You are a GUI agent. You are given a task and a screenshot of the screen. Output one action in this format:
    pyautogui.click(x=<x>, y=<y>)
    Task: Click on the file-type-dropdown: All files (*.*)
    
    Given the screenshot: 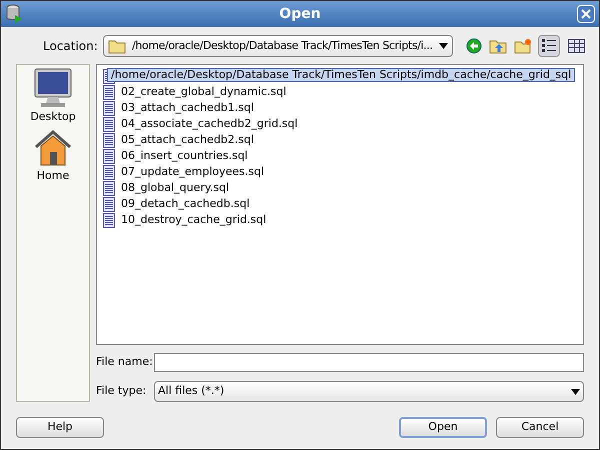 What is the action you would take?
    pyautogui.click(x=369, y=391)
    